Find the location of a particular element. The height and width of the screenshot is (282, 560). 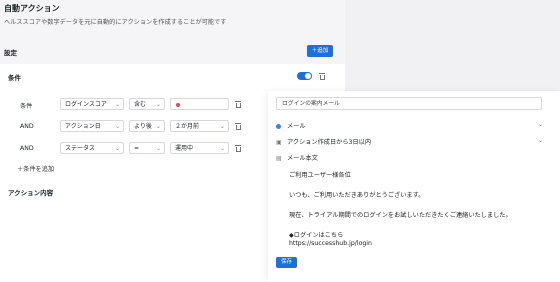

mail-body-line: ご利用ユーザー様各位 is located at coordinates (320, 174).